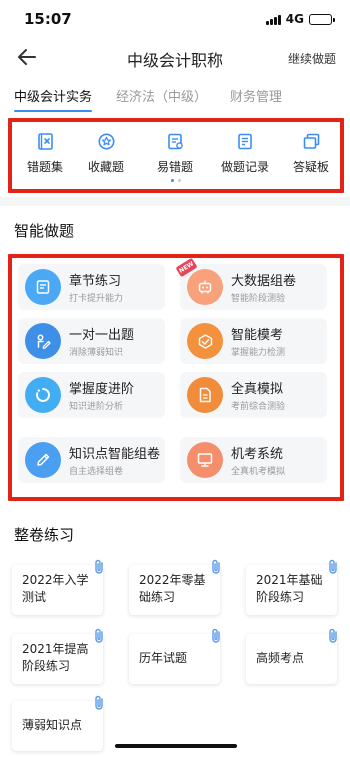  Describe the element at coordinates (257, 335) in the screenshot. I see `card-title: 智能模考` at that location.